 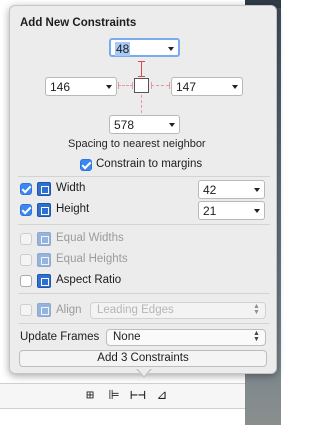 What do you see at coordinates (178, 310) in the screenshot?
I see `align-popup: Leading Edges ▲ ▼` at bounding box center [178, 310].